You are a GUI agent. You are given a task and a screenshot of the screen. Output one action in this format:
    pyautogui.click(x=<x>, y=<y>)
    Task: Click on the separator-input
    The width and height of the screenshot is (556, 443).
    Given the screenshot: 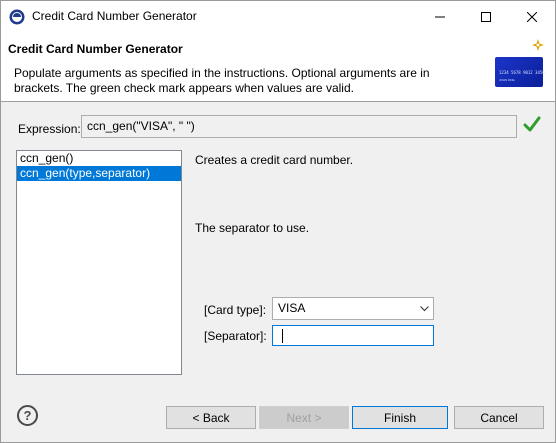 What is the action you would take?
    pyautogui.click(x=353, y=335)
    